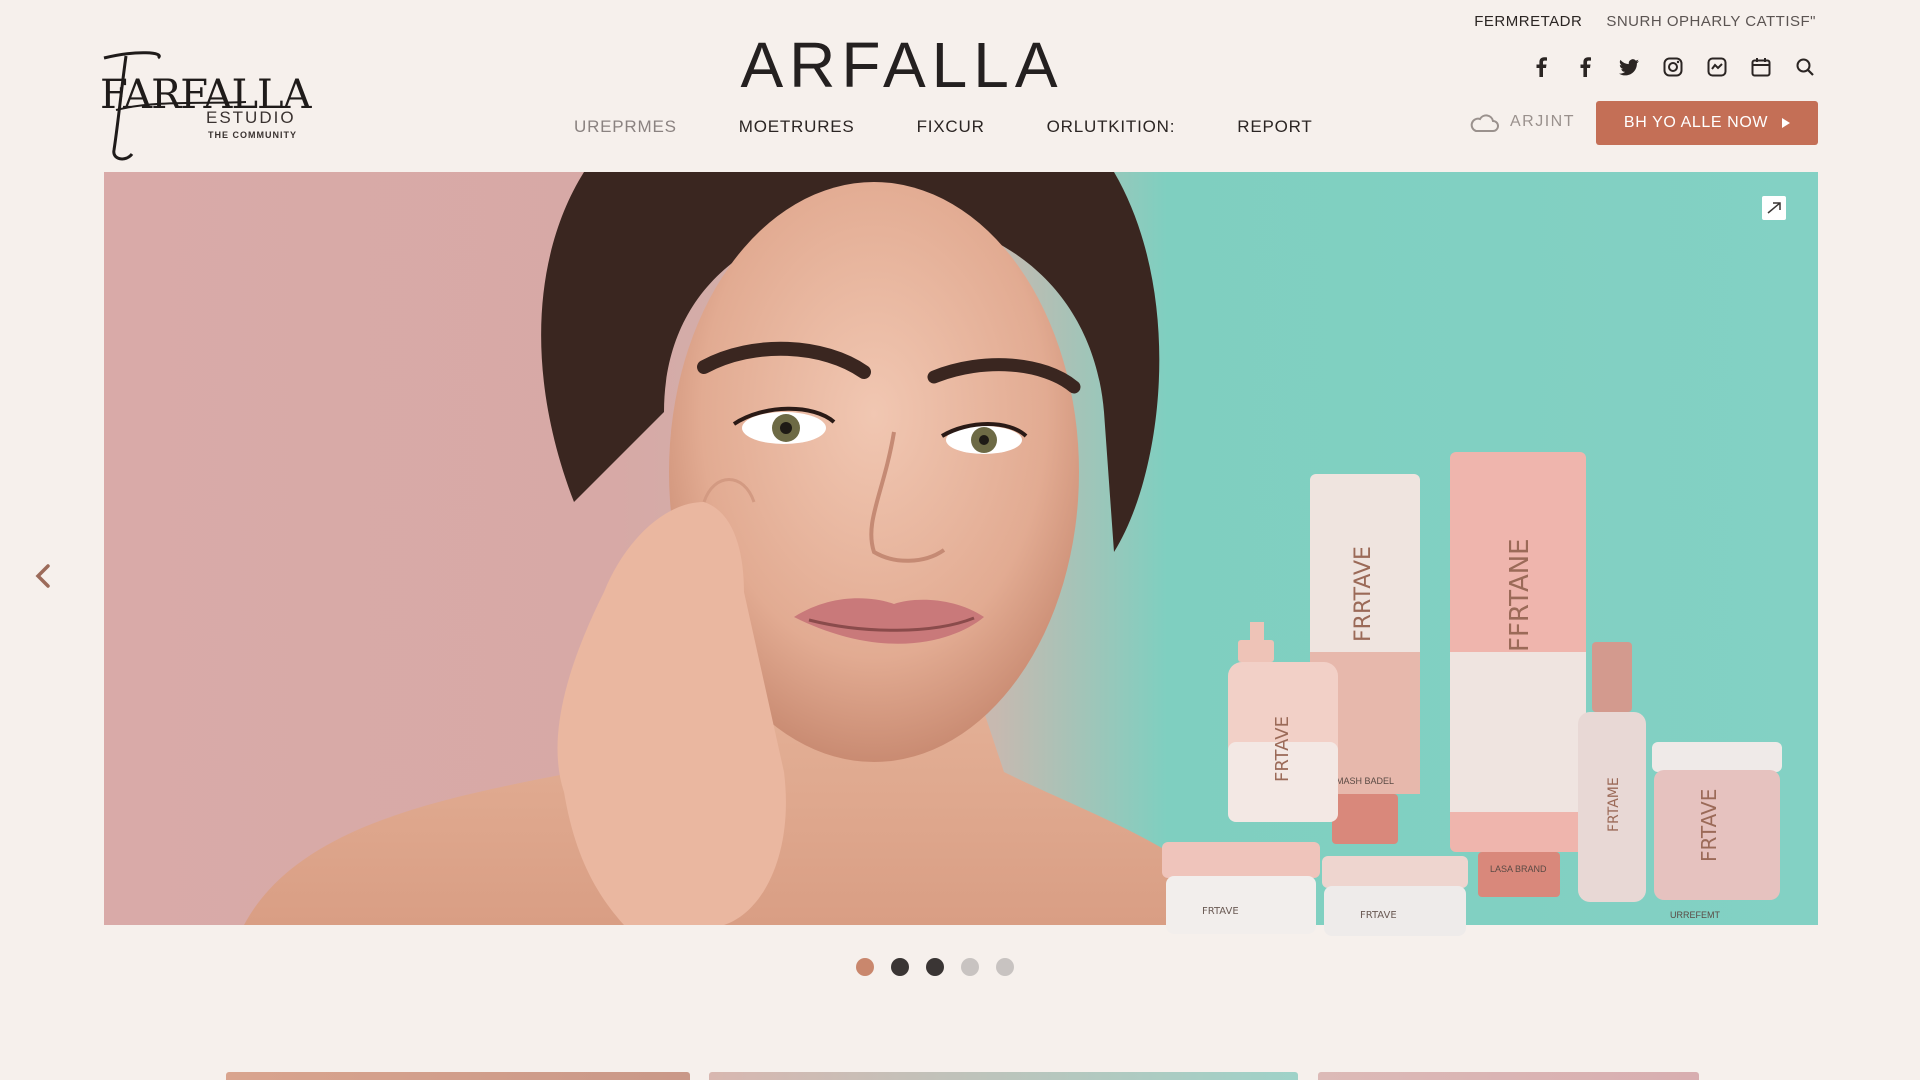  I want to click on account-link: ARJINT, so click(1521, 122).